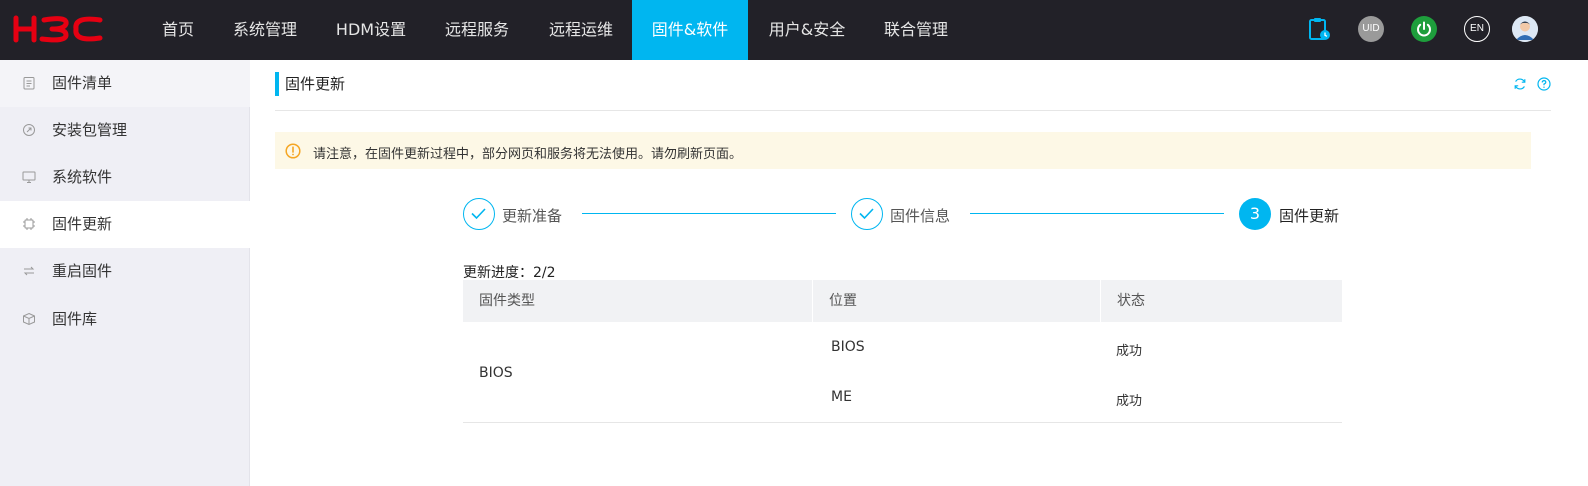  I want to click on sidebar: 固件清单 安装包管理 系统软件 固件更新 重启固件 固件库, so click(125, 273).